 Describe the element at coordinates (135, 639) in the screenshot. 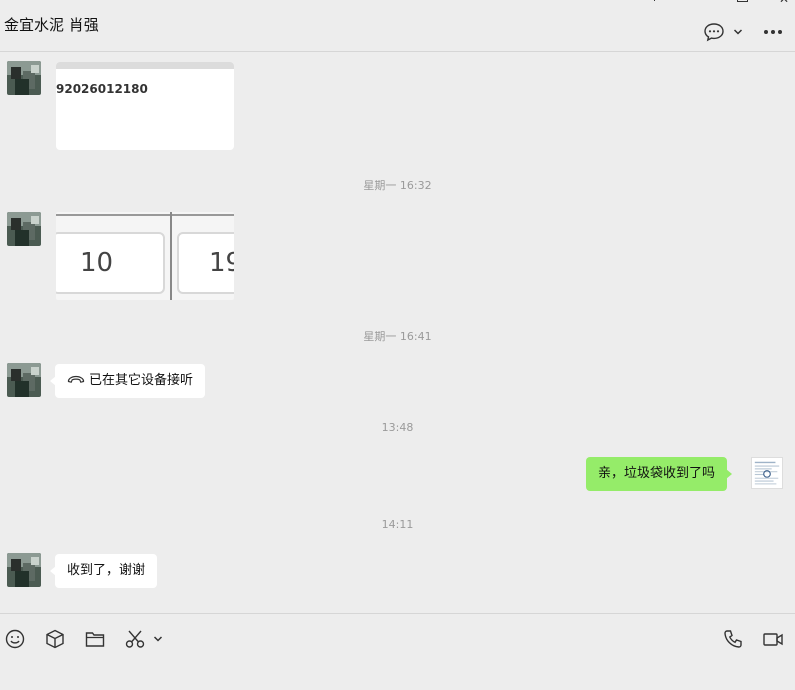

I see `scissors-icon` at that location.